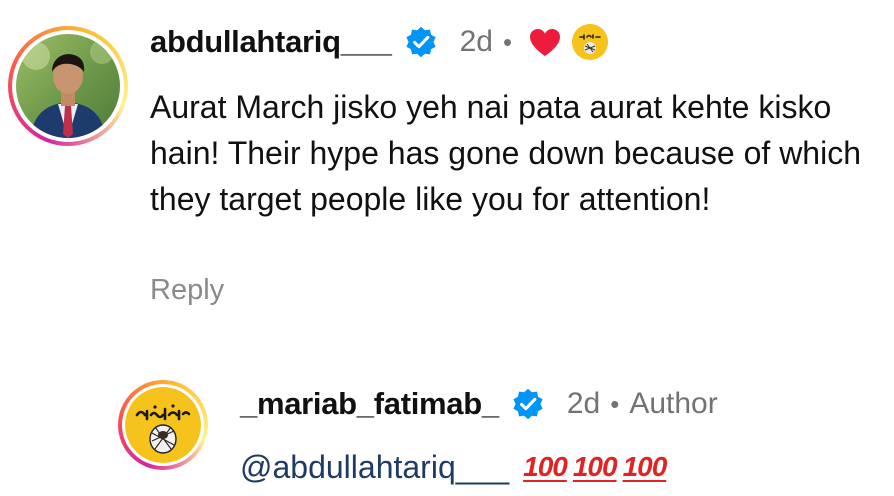  I want to click on commenter-avatar-photo, so click(68, 86).